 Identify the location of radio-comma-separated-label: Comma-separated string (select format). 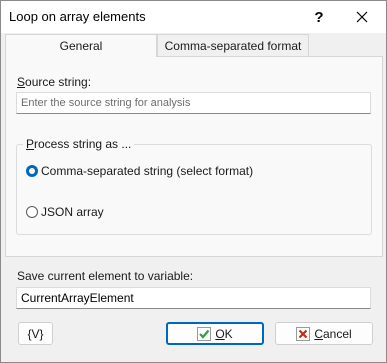
(147, 171).